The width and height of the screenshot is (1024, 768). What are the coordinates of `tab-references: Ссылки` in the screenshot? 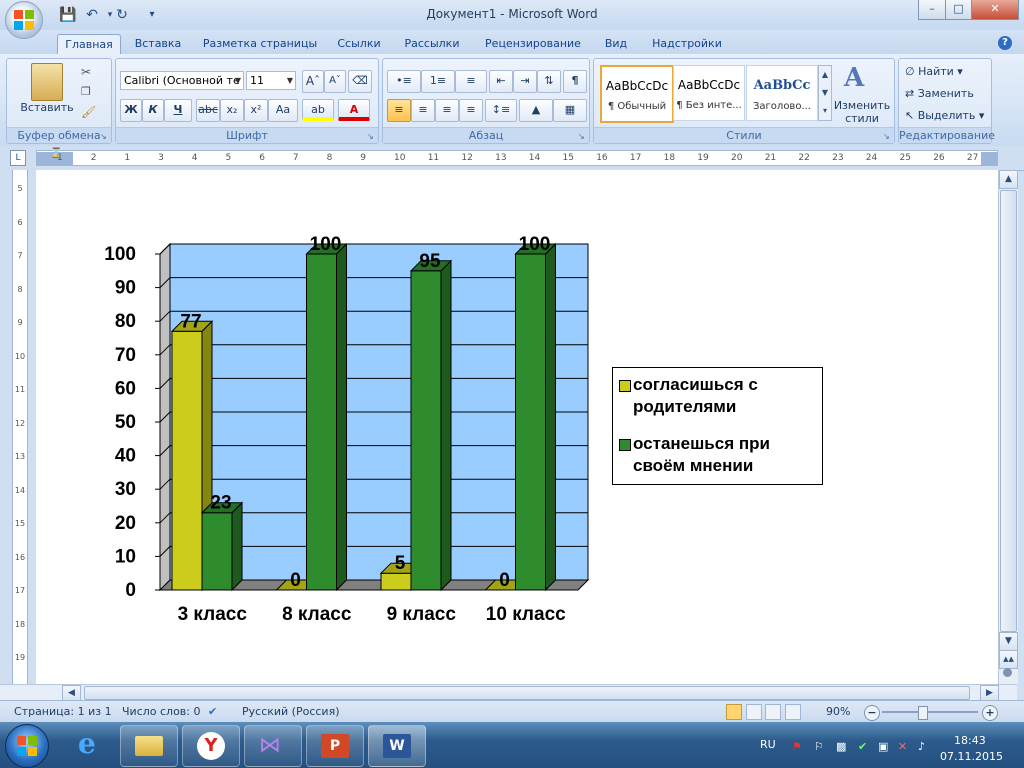 It's located at (359, 44).